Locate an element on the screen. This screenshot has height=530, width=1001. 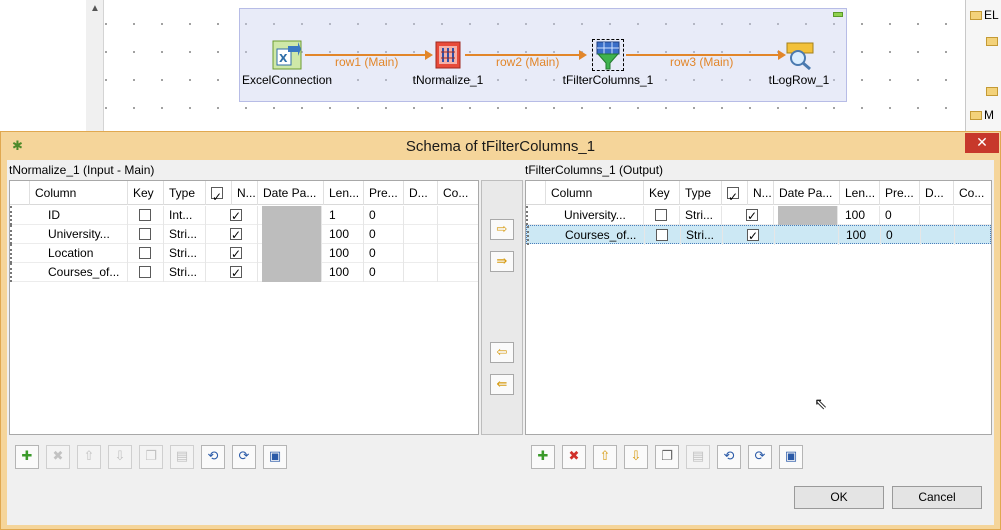
cell-column: ID is located at coordinates (79, 215).